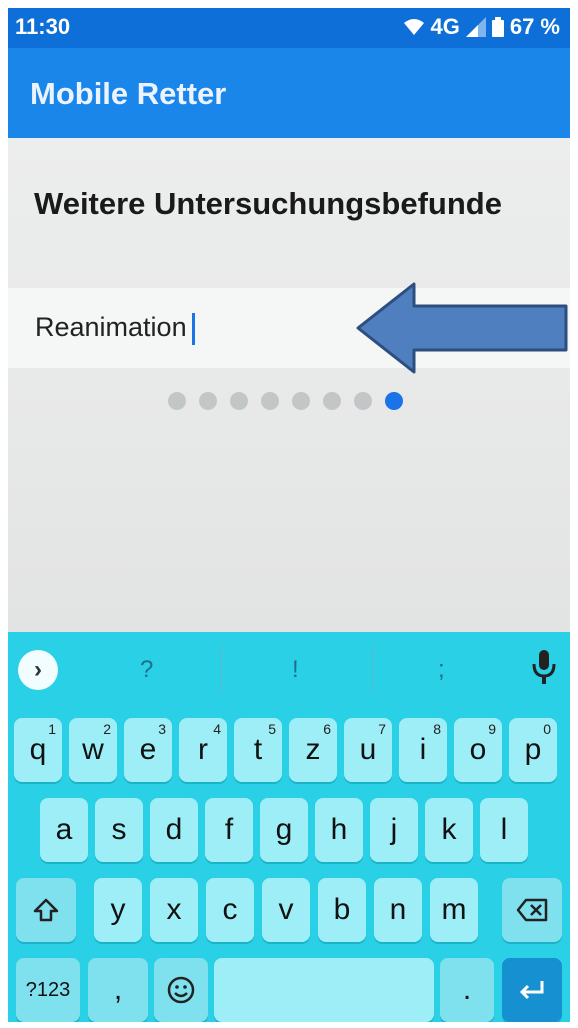  I want to click on key-label: j, so click(394, 829).